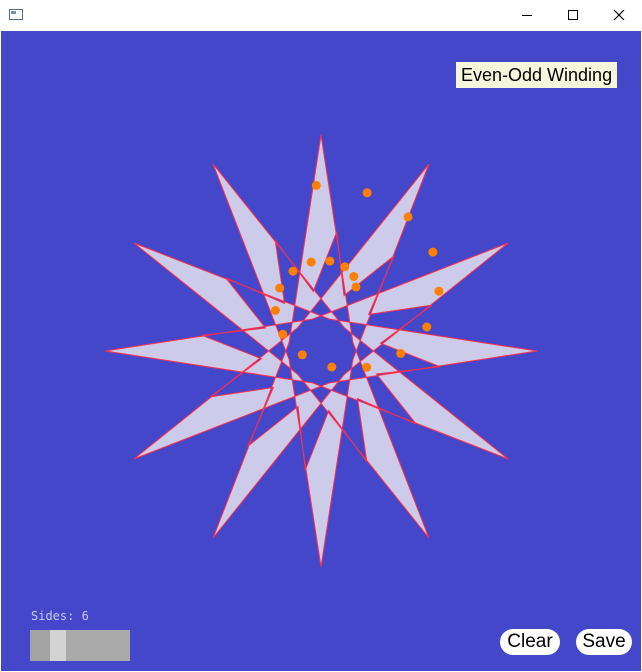 This screenshot has height=672, width=642. Describe the element at coordinates (573, 15) in the screenshot. I see `maximize-button` at that location.